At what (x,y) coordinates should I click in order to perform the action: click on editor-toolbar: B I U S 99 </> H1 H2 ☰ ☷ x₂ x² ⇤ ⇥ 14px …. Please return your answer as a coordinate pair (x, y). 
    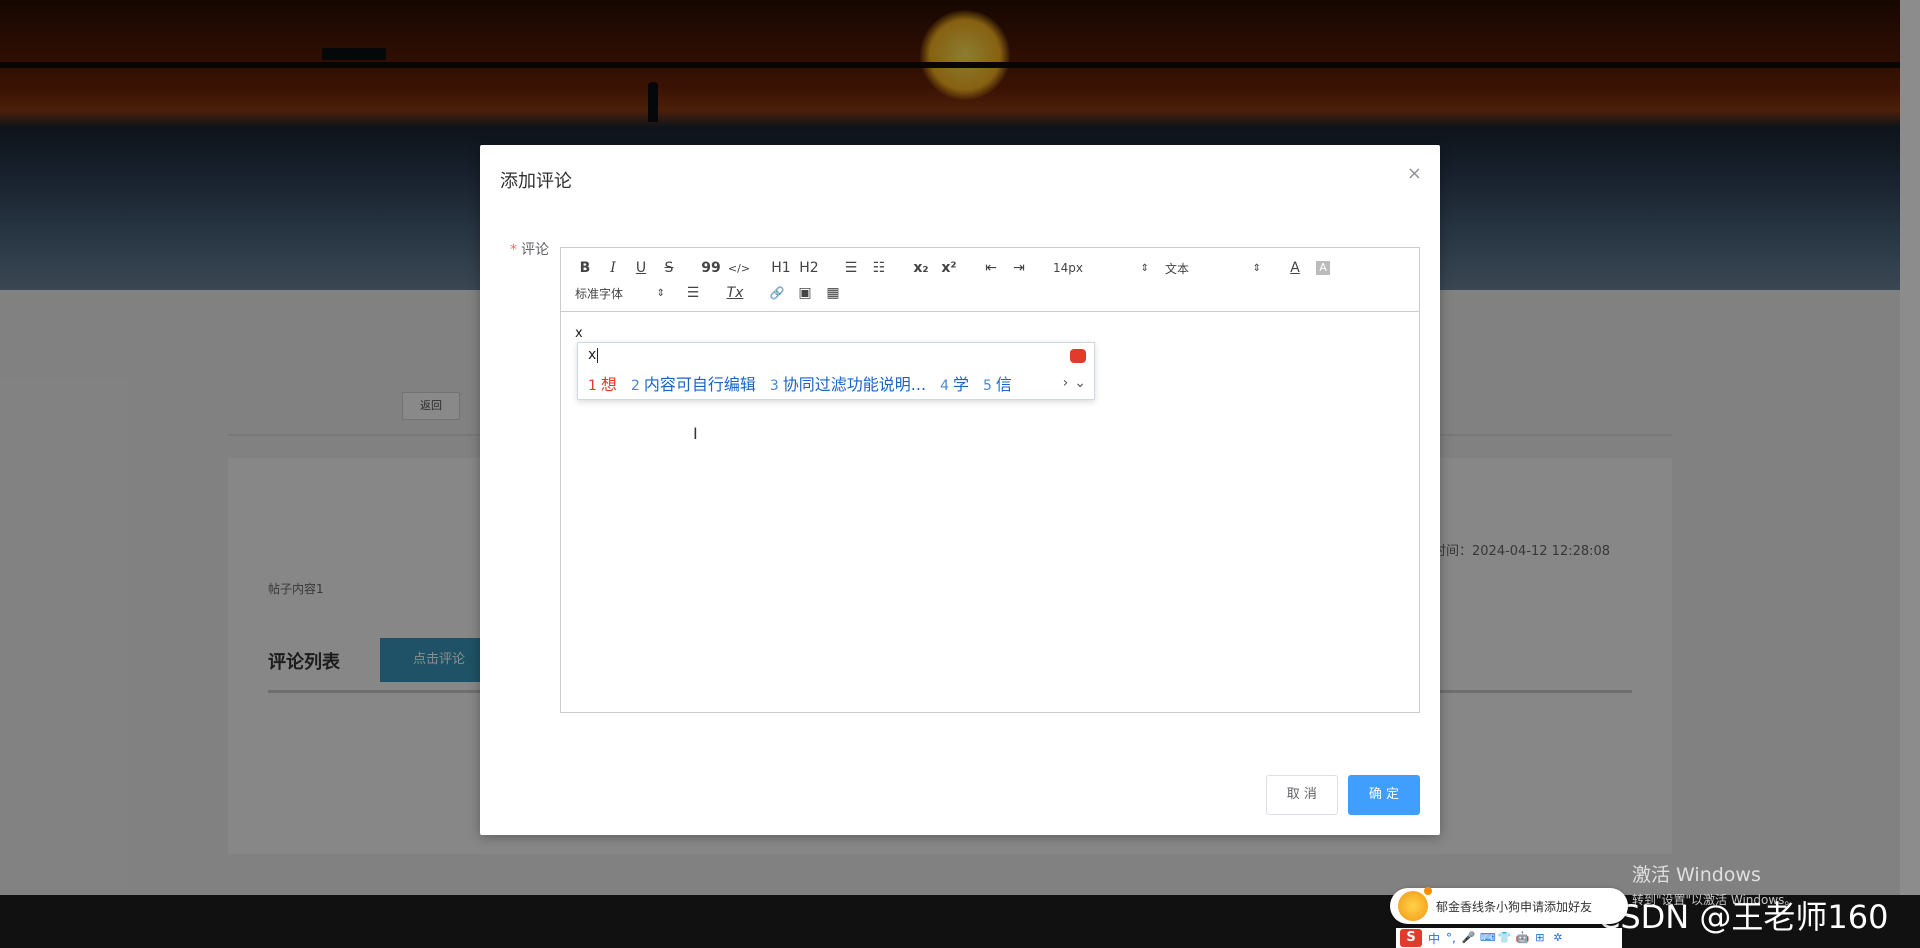
    Looking at the image, I should click on (990, 280).